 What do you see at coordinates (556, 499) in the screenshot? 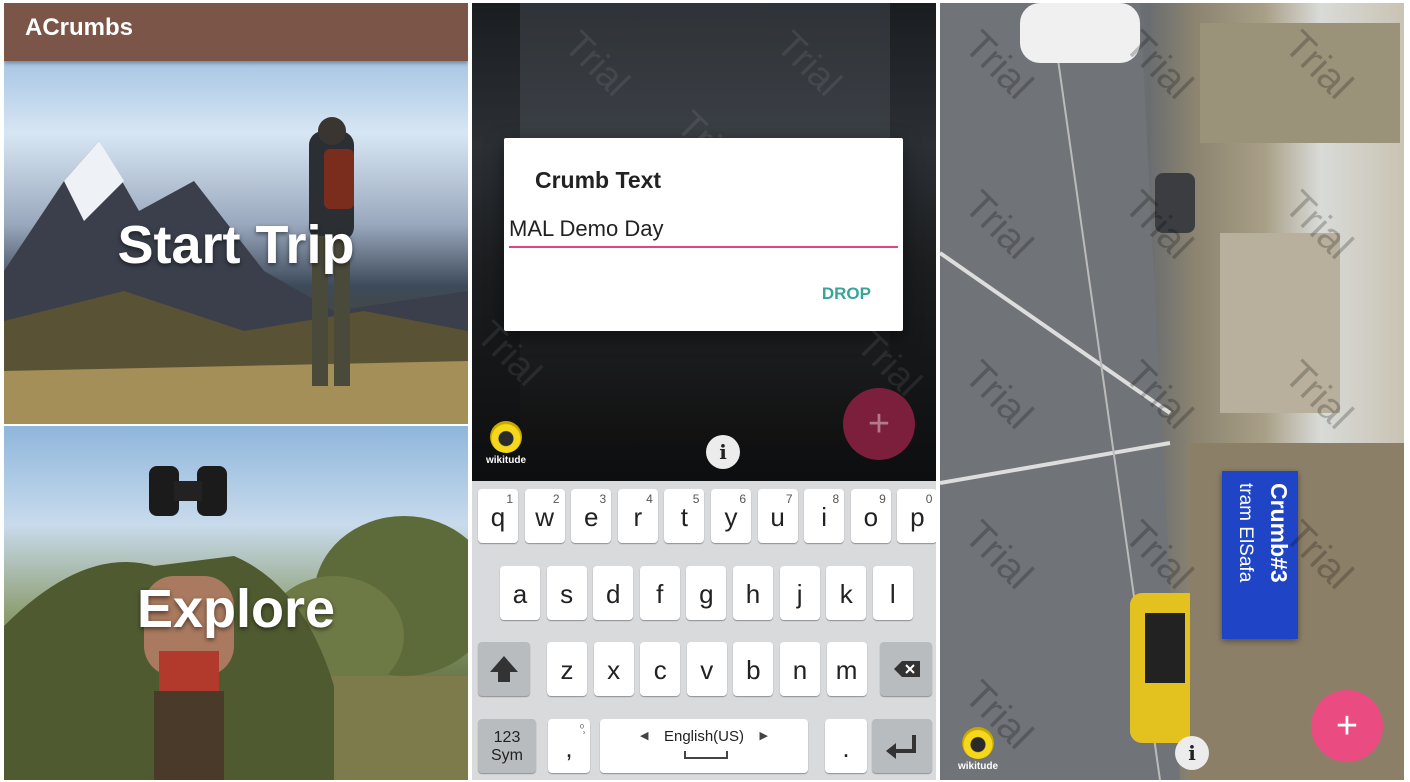
I see `key-number-hint: 2` at bounding box center [556, 499].